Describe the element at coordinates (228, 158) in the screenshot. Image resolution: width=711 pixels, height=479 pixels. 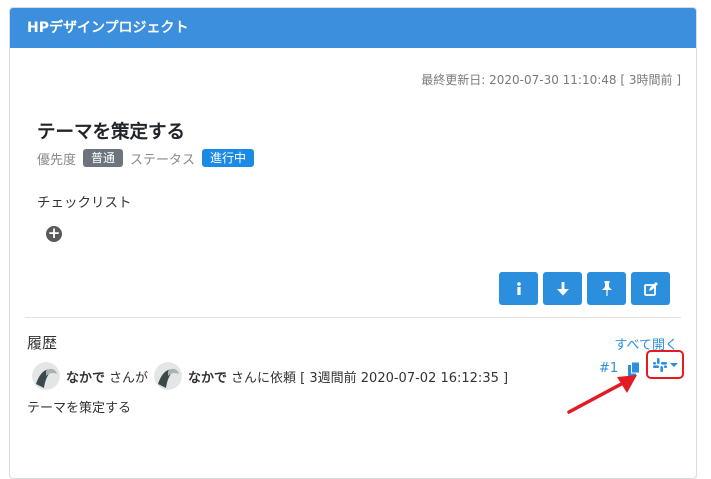
I see `status-badge: 進行中` at that location.